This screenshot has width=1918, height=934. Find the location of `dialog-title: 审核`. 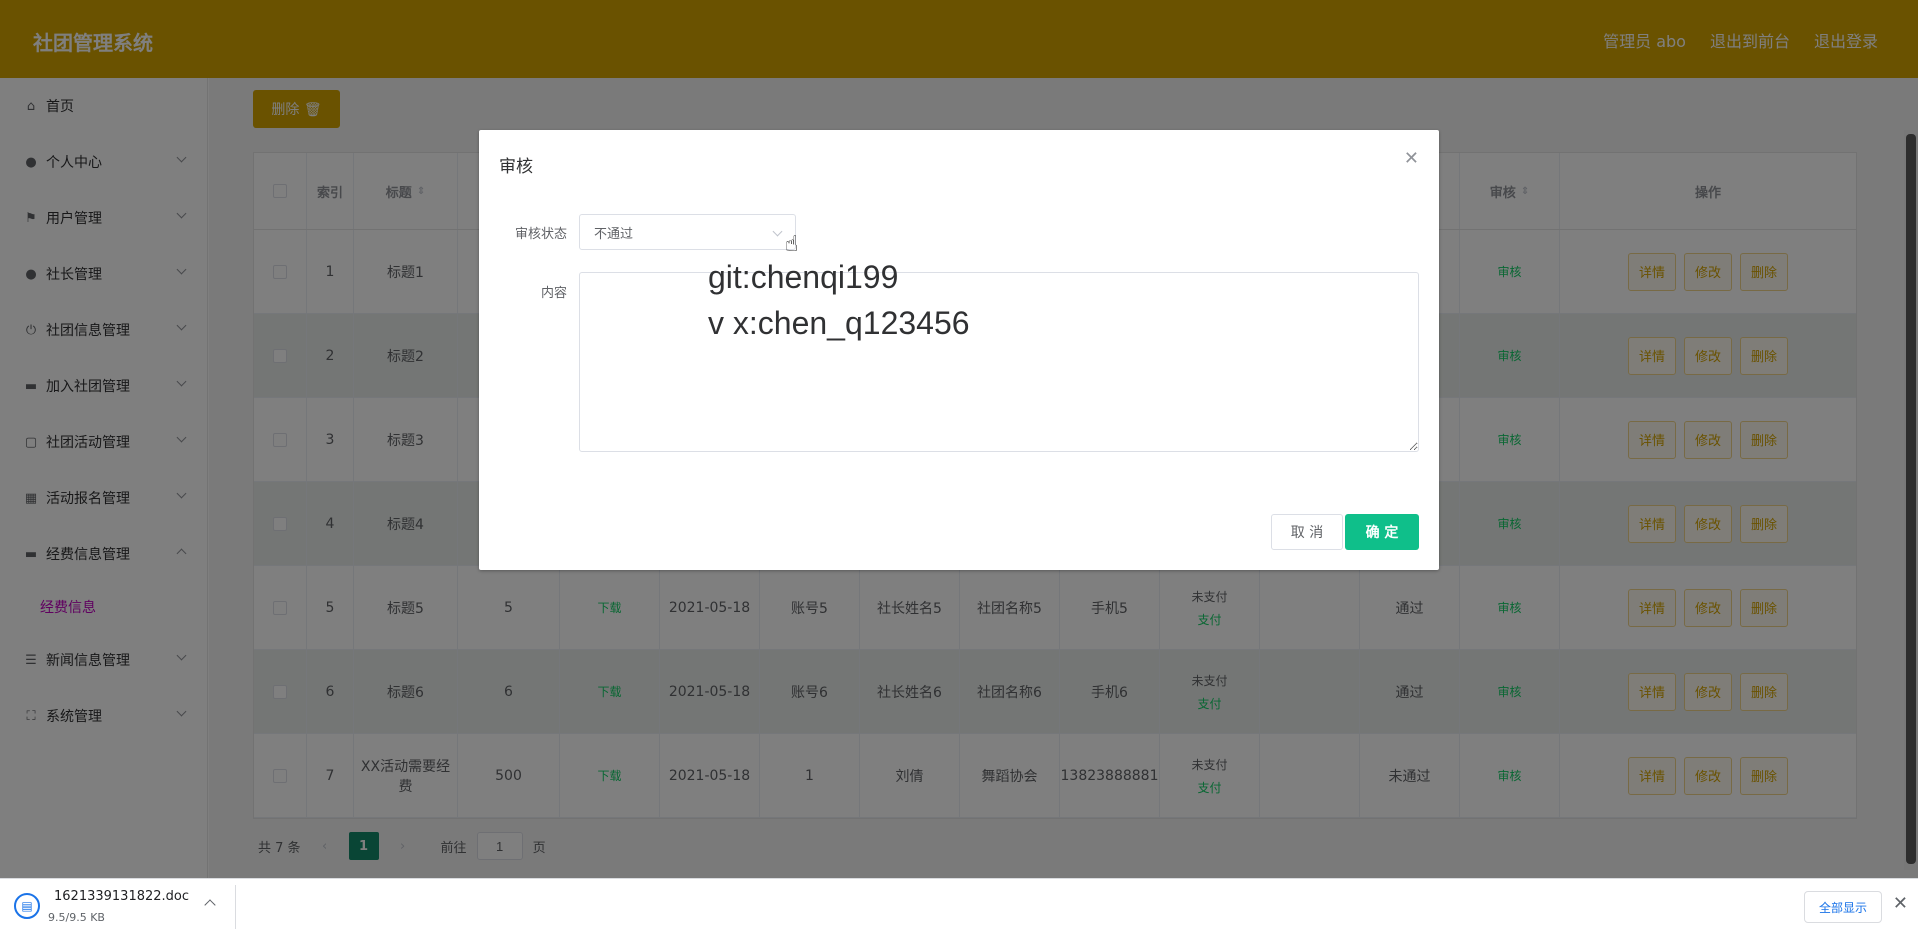

dialog-title: 审核 is located at coordinates (516, 167).